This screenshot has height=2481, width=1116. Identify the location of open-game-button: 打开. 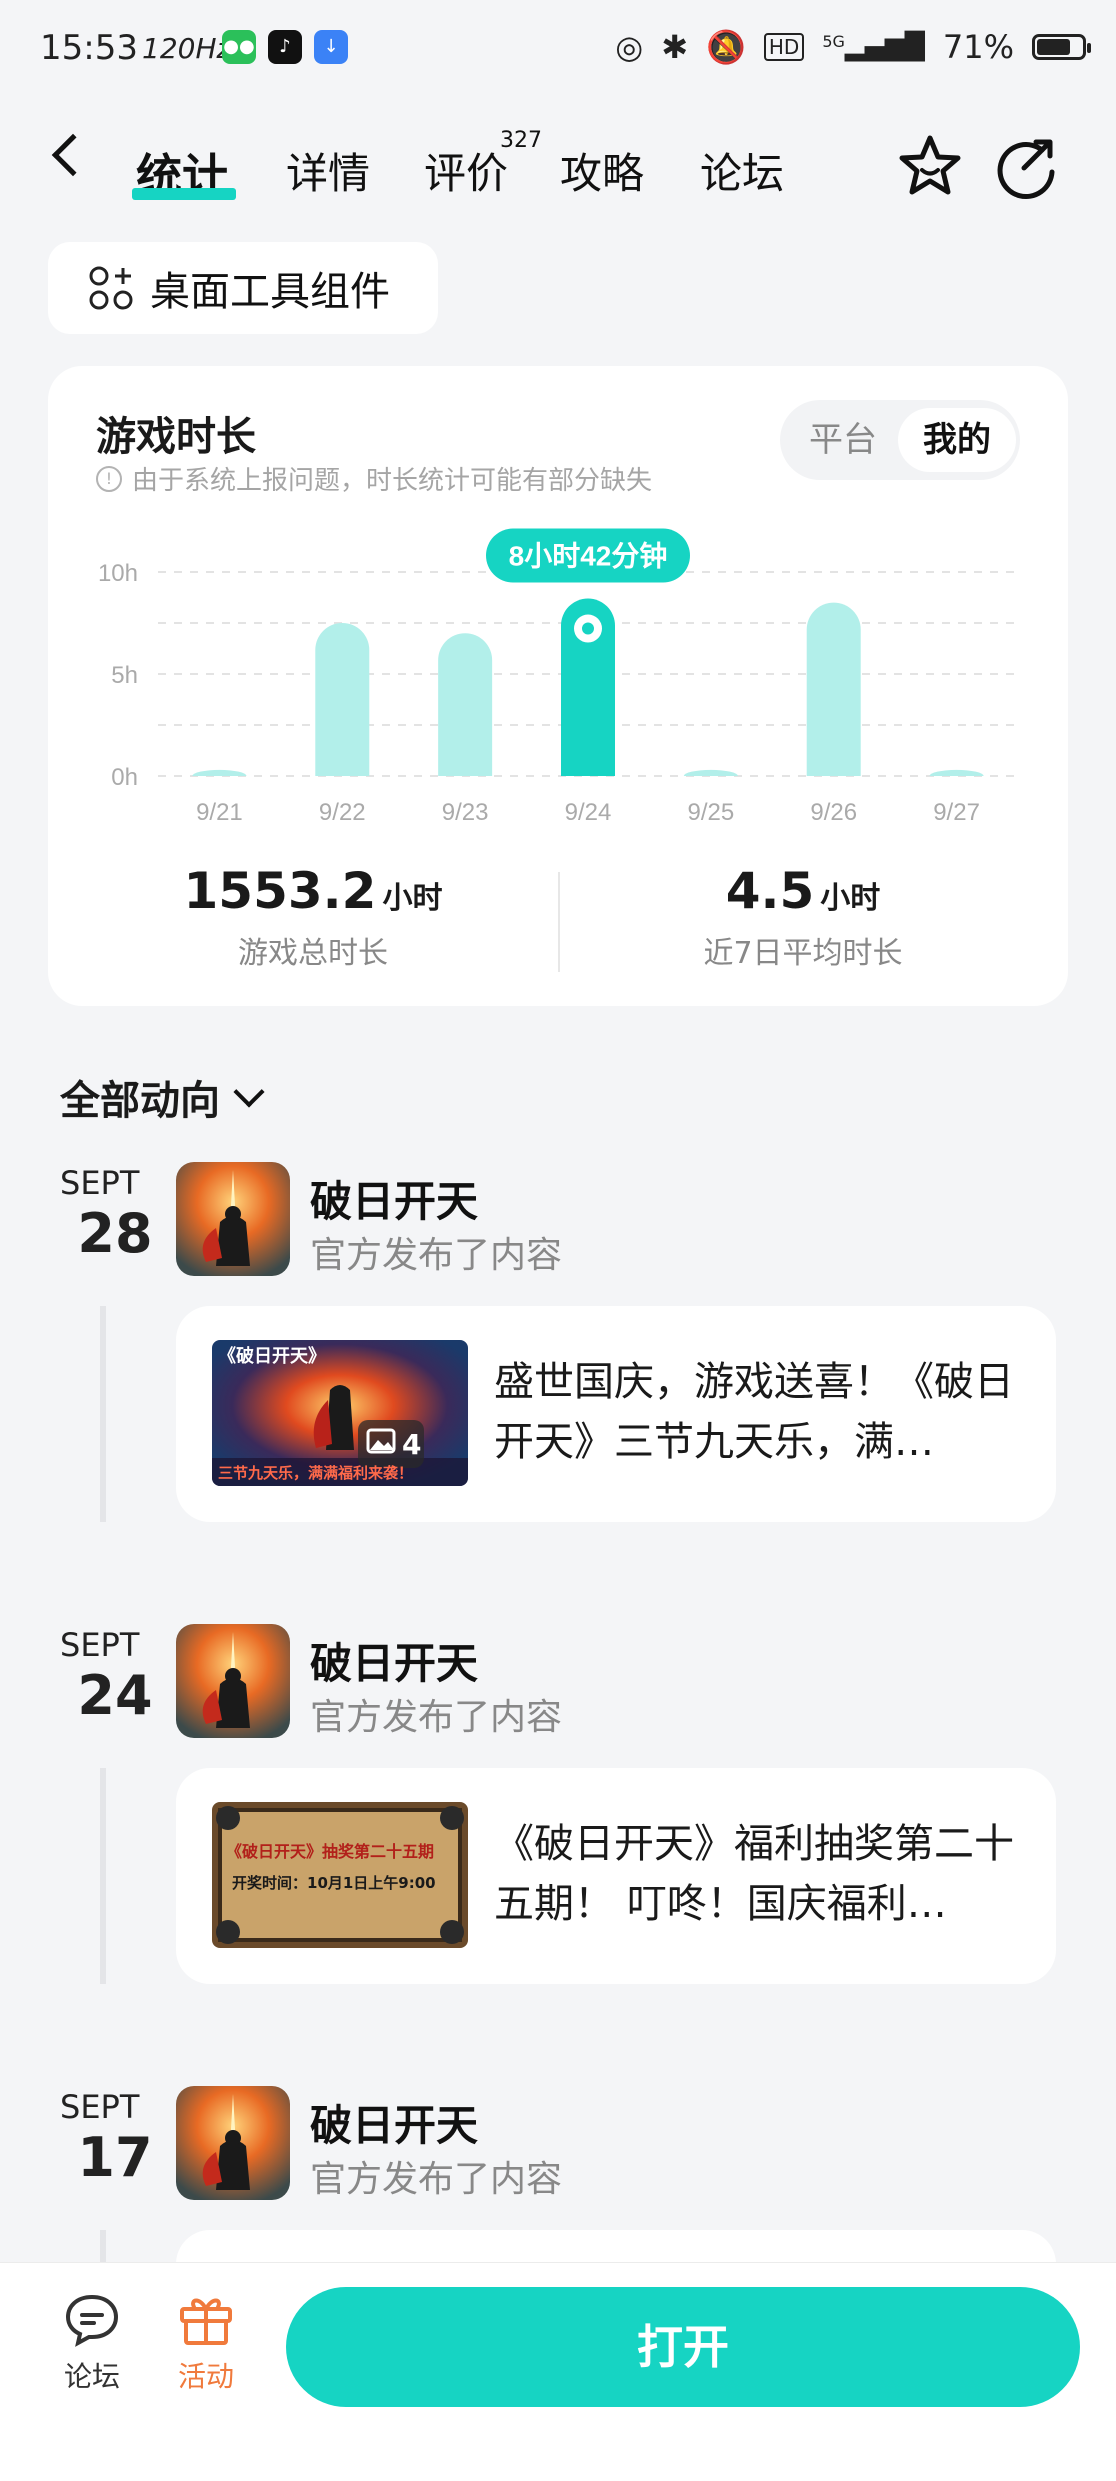
(683, 2347).